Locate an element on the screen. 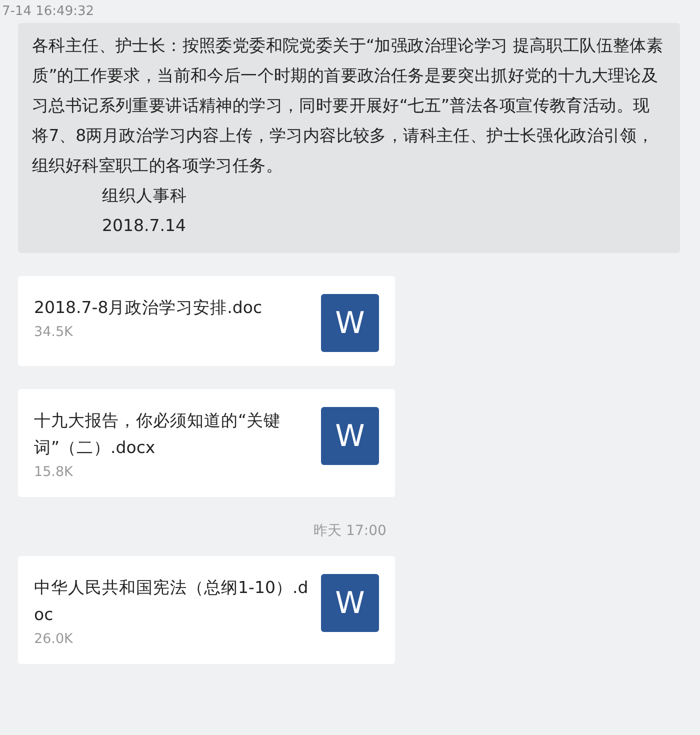  file-card: 2018.7-8月政治学习安排.doc 34.5K W is located at coordinates (206, 321).